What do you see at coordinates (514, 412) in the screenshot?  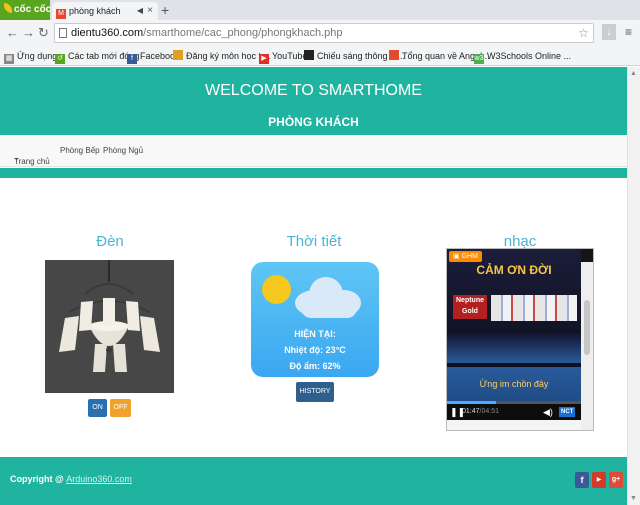 I see `player-controls: ❚❚ 01:47/04:51 ◀) NCT` at bounding box center [514, 412].